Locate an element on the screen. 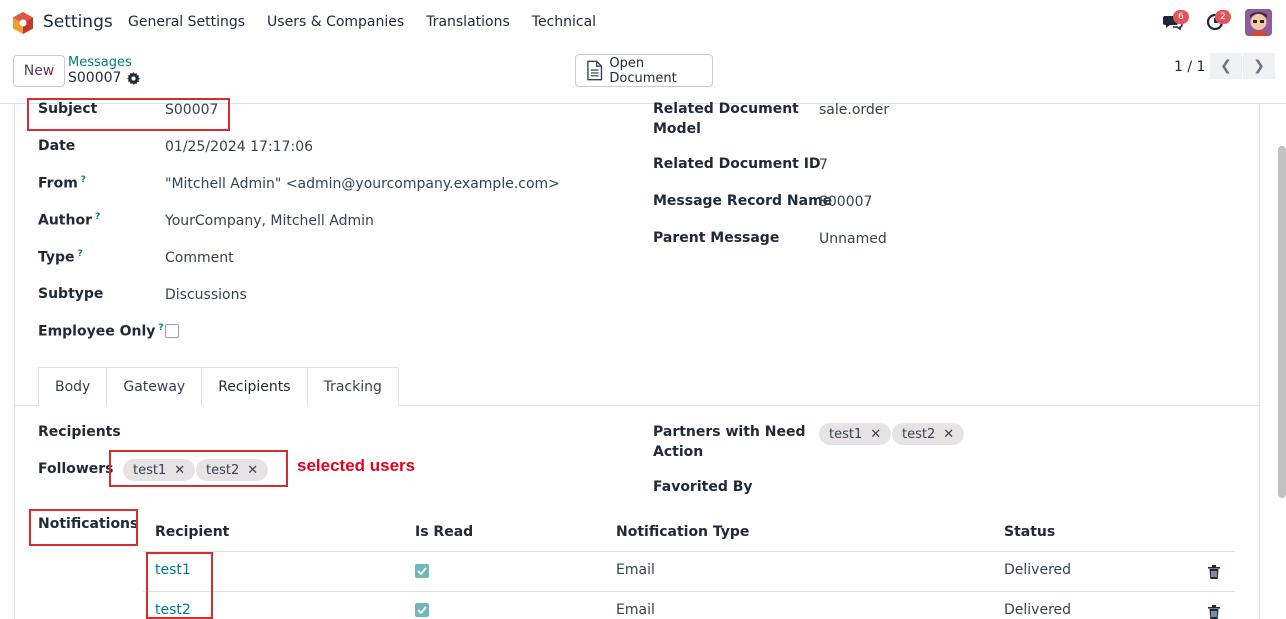  employee-only-checkbox is located at coordinates (172, 331).